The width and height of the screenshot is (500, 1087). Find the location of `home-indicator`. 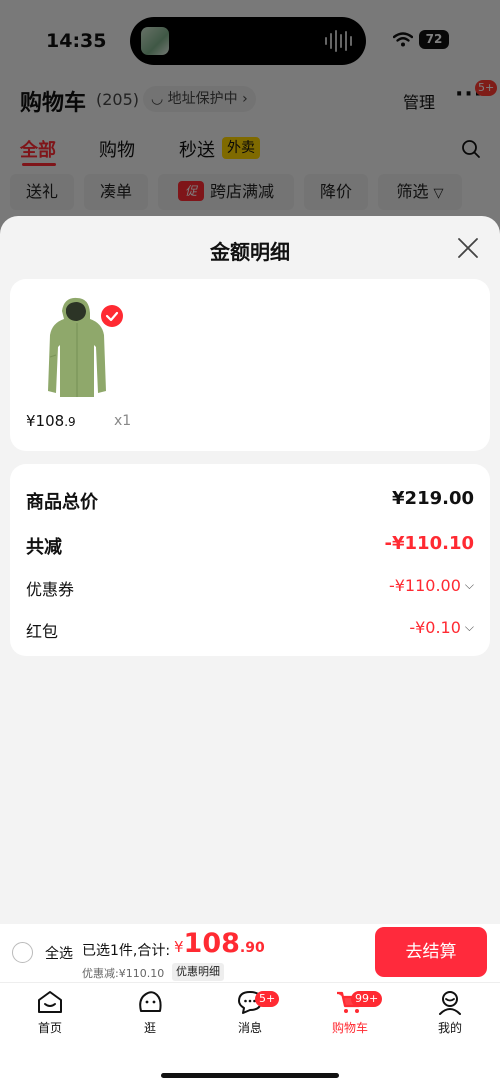

home-indicator is located at coordinates (250, 1075).